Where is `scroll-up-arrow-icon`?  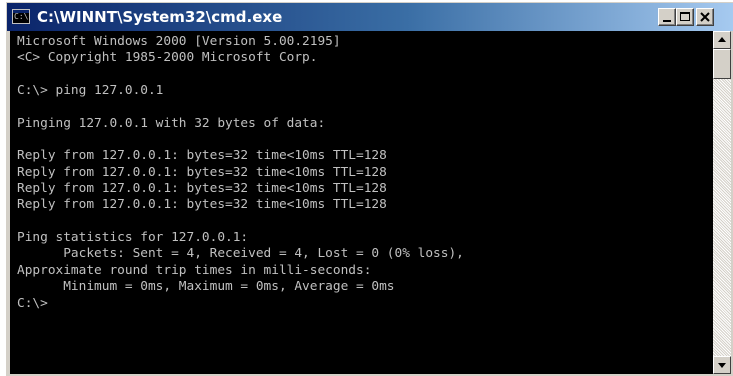
scroll-up-arrow-icon is located at coordinates (722, 39).